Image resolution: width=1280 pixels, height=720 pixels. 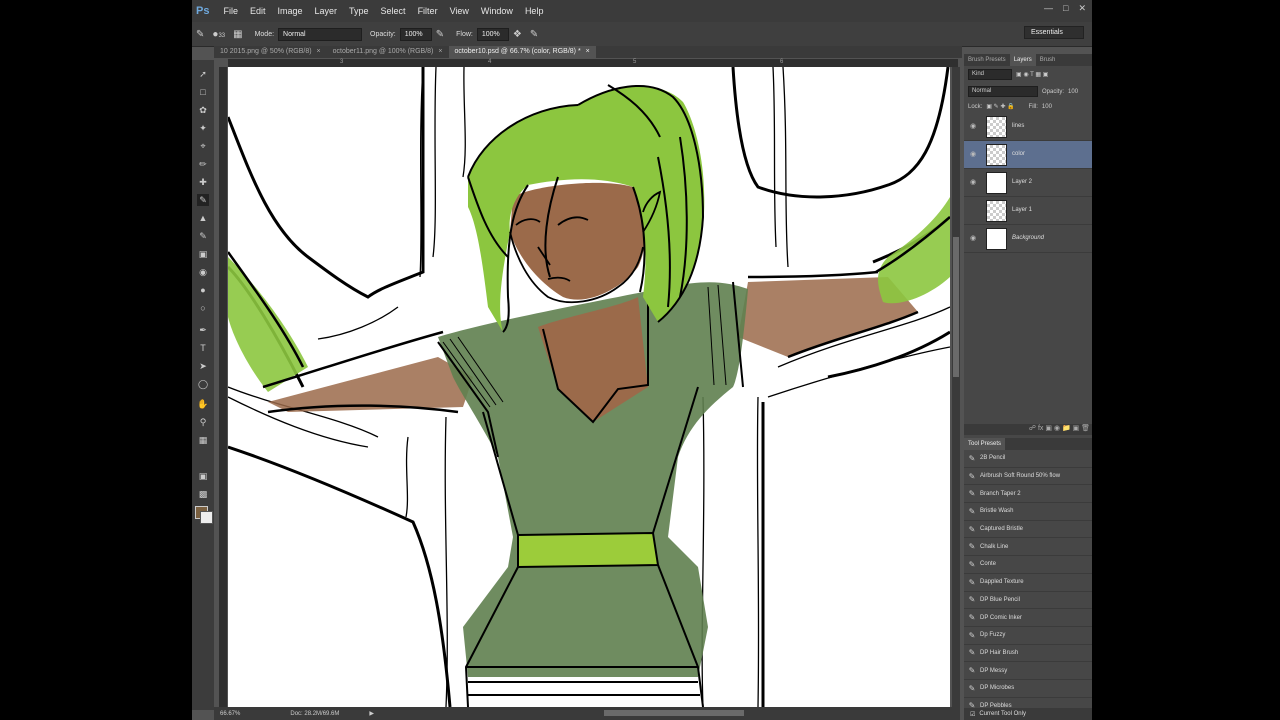 What do you see at coordinates (237, 34) in the screenshot?
I see `brush-panel-toggle-icon: ▦` at bounding box center [237, 34].